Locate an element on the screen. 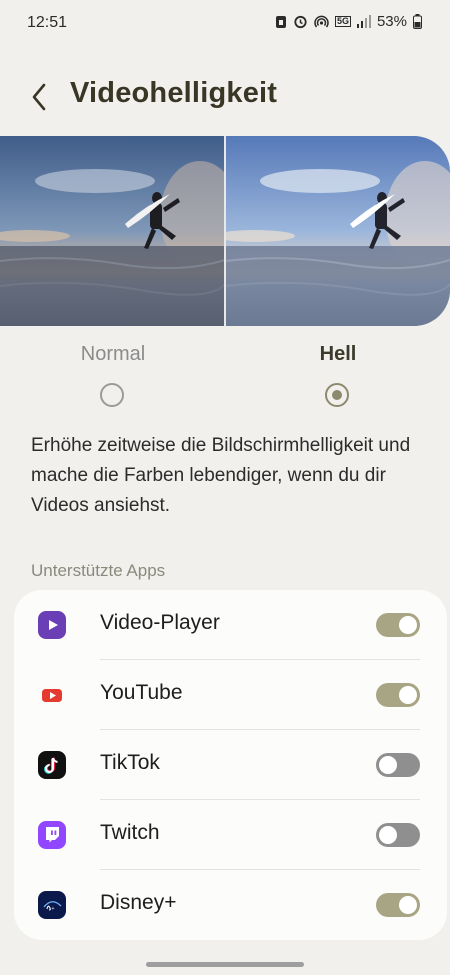 The image size is (450, 975). option-hell-radio is located at coordinates (337, 395).